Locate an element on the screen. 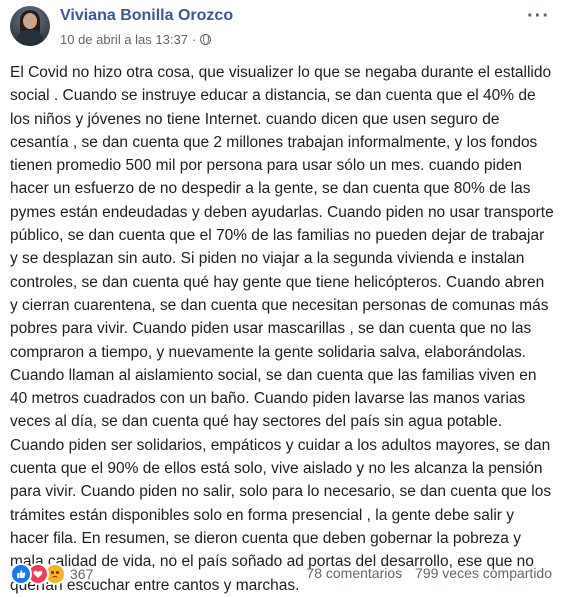 This screenshot has height=597, width=562. like-icon is located at coordinates (21, 574).